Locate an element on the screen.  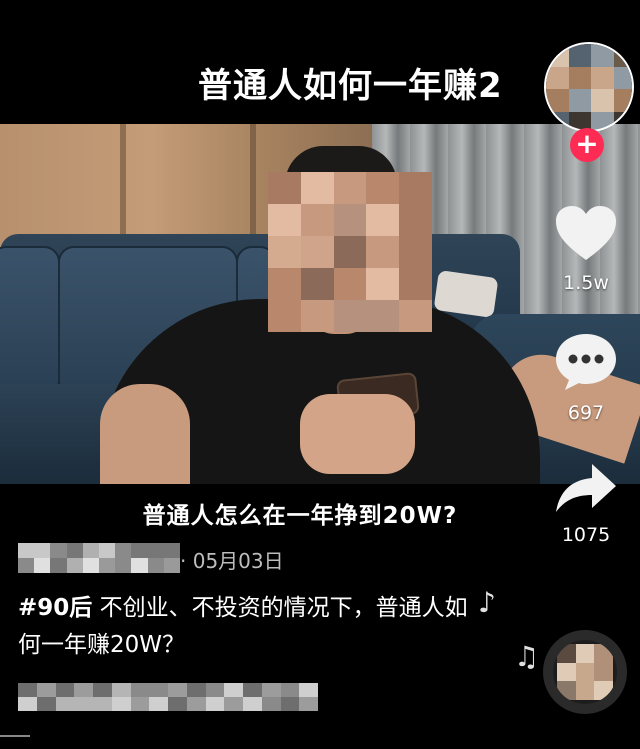
music-info: ᓂ is located at coordinates (178, 697).